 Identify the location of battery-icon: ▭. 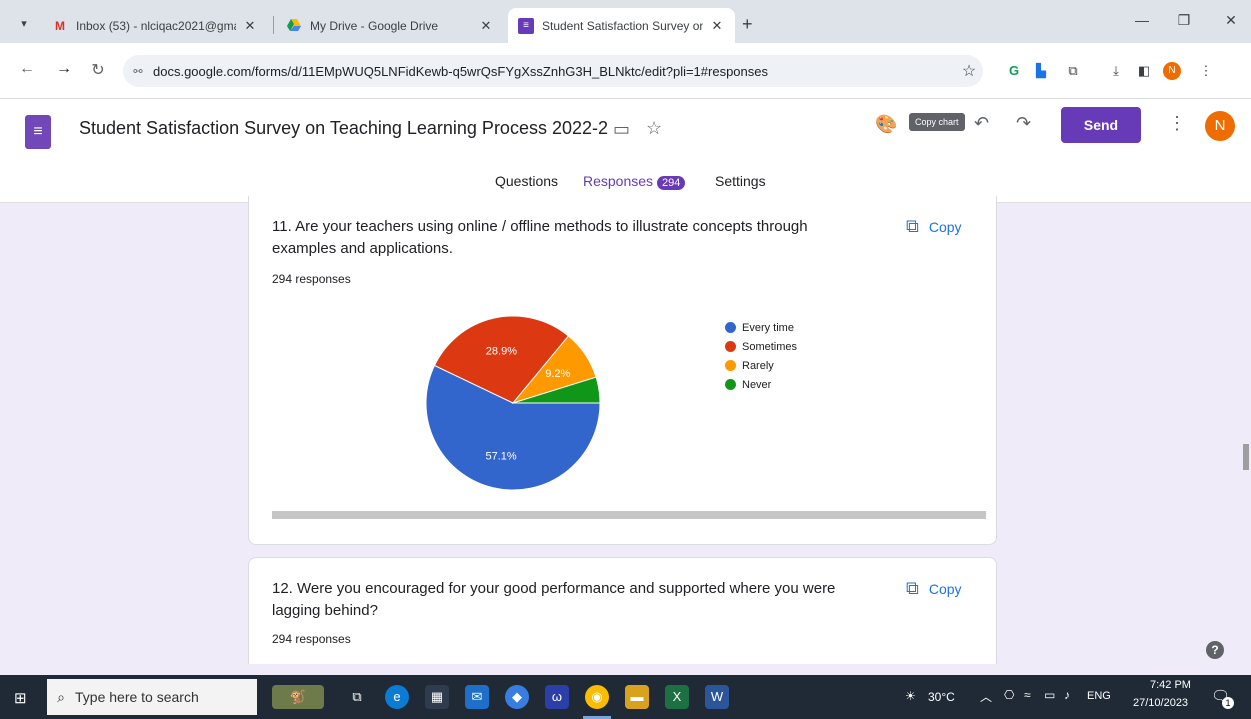
(1049, 695).